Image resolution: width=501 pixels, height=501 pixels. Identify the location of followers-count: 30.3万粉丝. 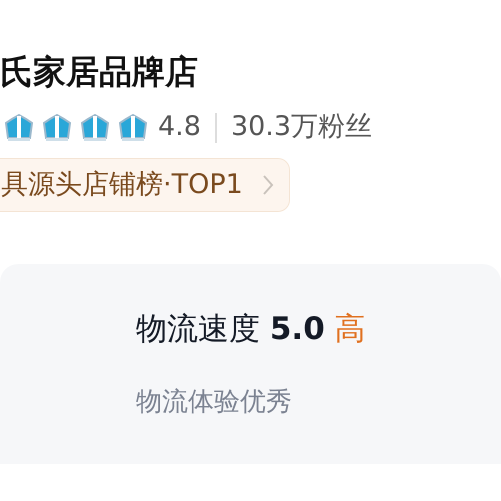
(301, 127).